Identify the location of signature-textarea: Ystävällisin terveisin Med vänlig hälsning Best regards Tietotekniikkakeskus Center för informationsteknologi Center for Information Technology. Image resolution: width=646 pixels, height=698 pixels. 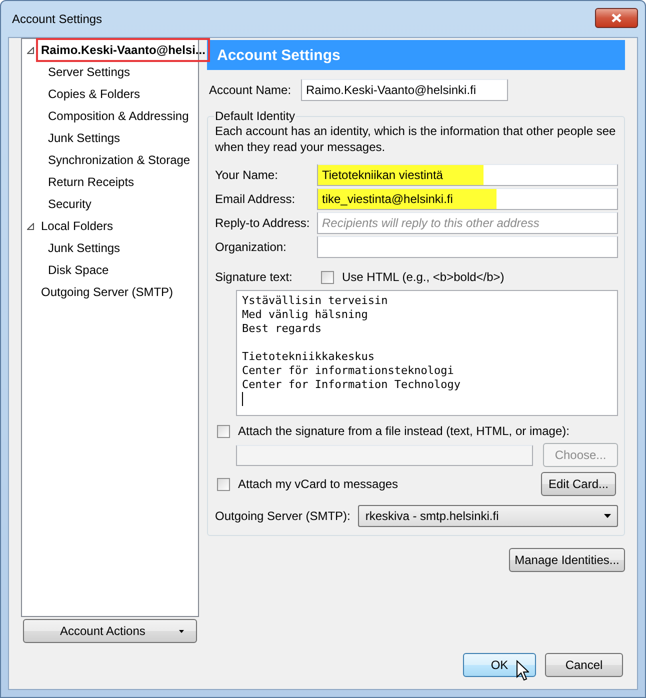
(427, 353).